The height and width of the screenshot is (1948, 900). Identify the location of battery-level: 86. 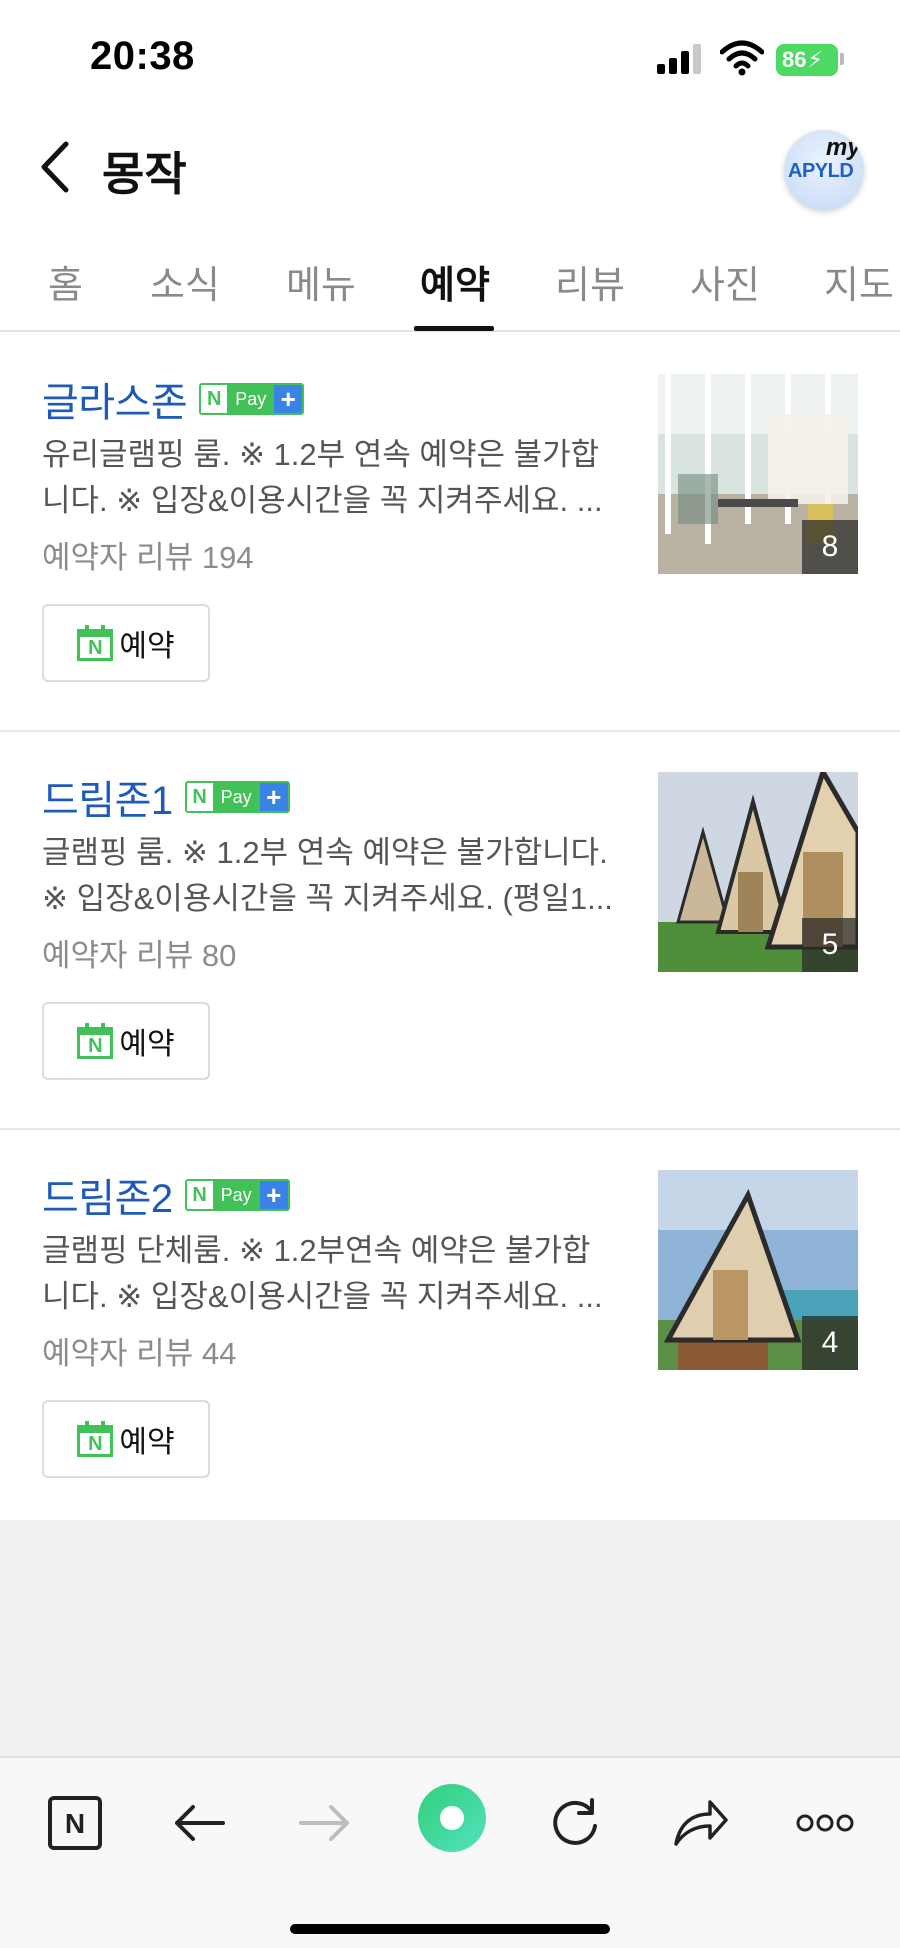
(794, 59).